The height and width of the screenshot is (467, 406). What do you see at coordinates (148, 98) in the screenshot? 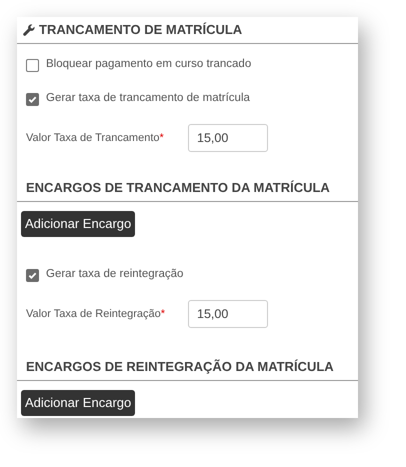
I see `checkbox-label: Gerar taxa de trancamento de matrícula` at bounding box center [148, 98].